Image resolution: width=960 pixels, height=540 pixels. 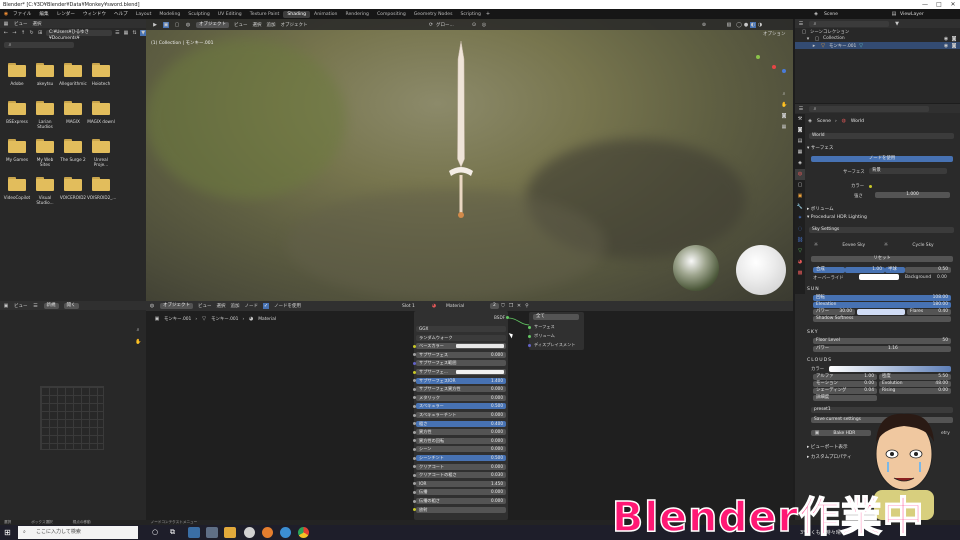 What do you see at coordinates (800, 251) in the screenshot?
I see `data-tab-icon: ▽` at bounding box center [800, 251].